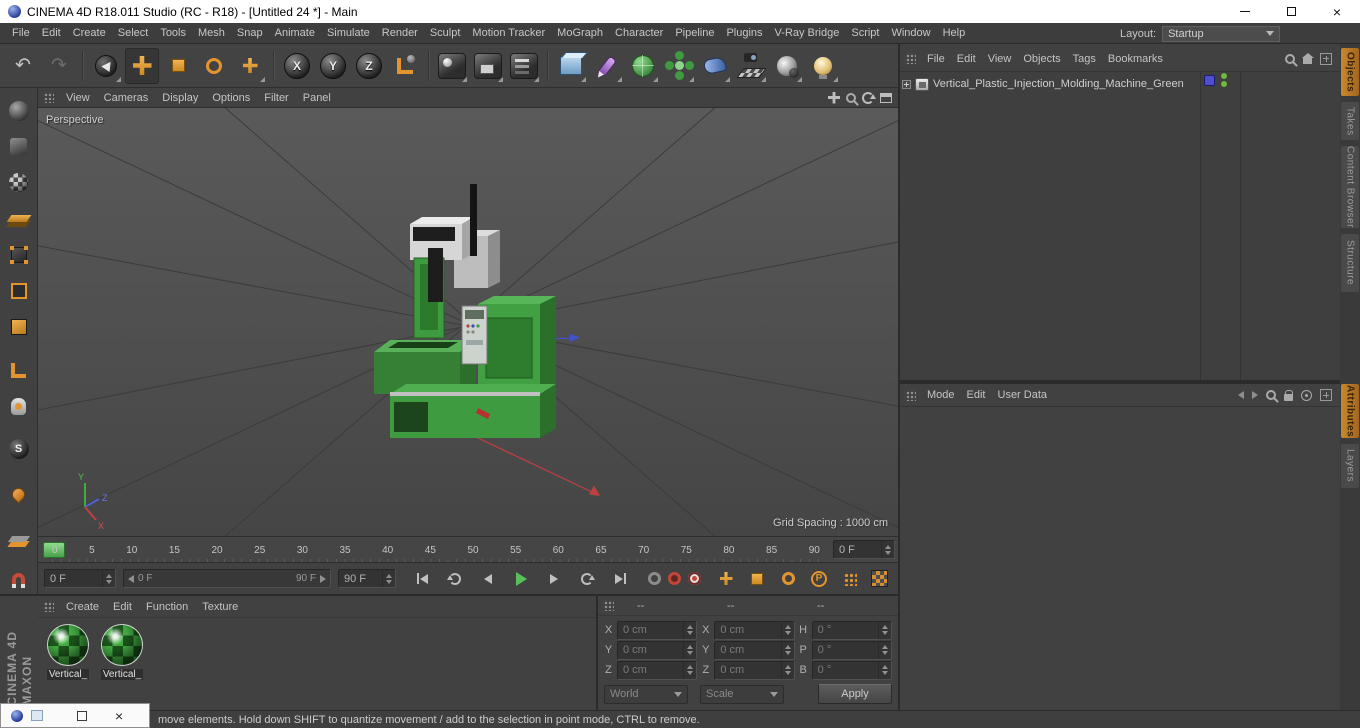 The height and width of the screenshot is (728, 1360). Describe the element at coordinates (19, 326) in the screenshot. I see `polygons-mode-button` at that location.